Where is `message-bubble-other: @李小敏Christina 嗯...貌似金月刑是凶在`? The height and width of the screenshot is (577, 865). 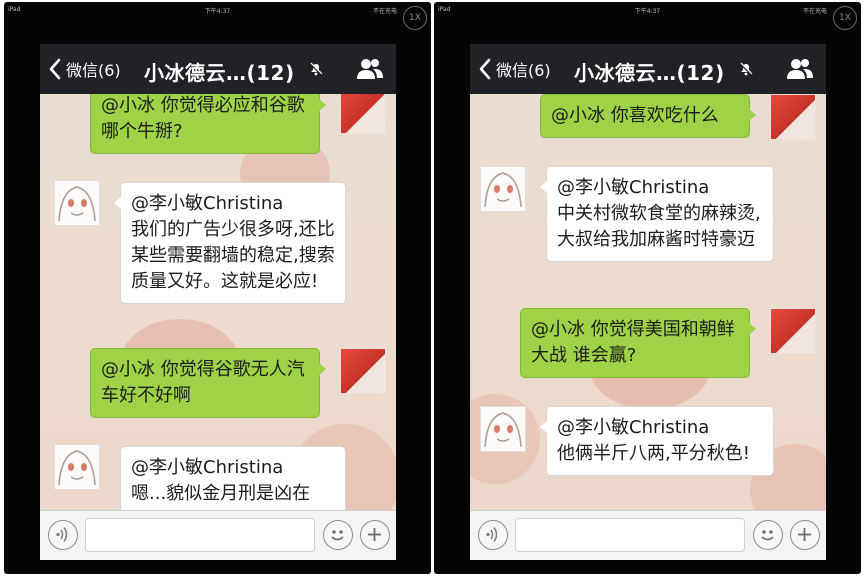 message-bubble-other: @李小敏Christina 嗯...貌似金月刑是凶在 is located at coordinates (233, 478).